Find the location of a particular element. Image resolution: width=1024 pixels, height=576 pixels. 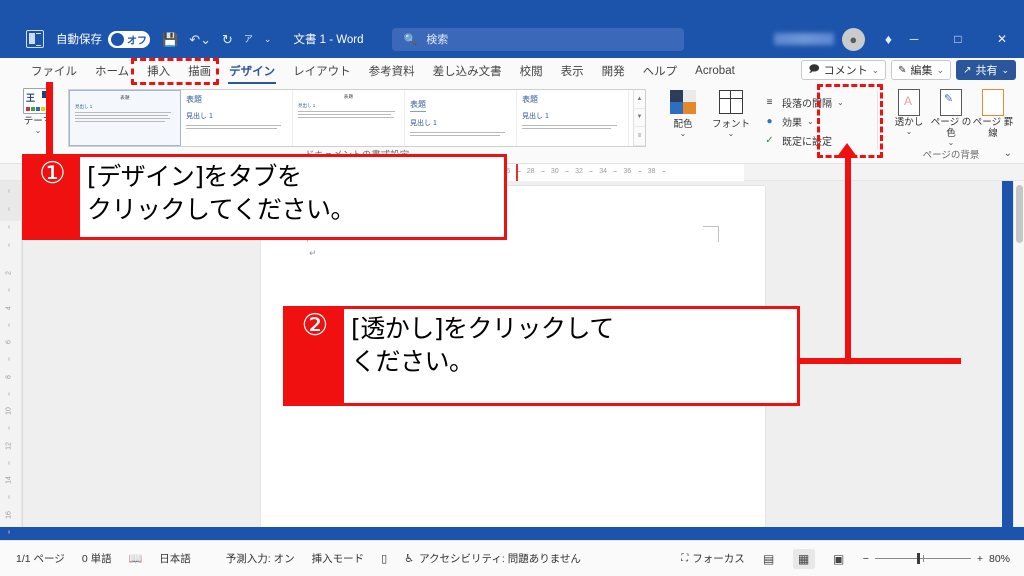

redo-icon: ↻ is located at coordinates (227, 39).